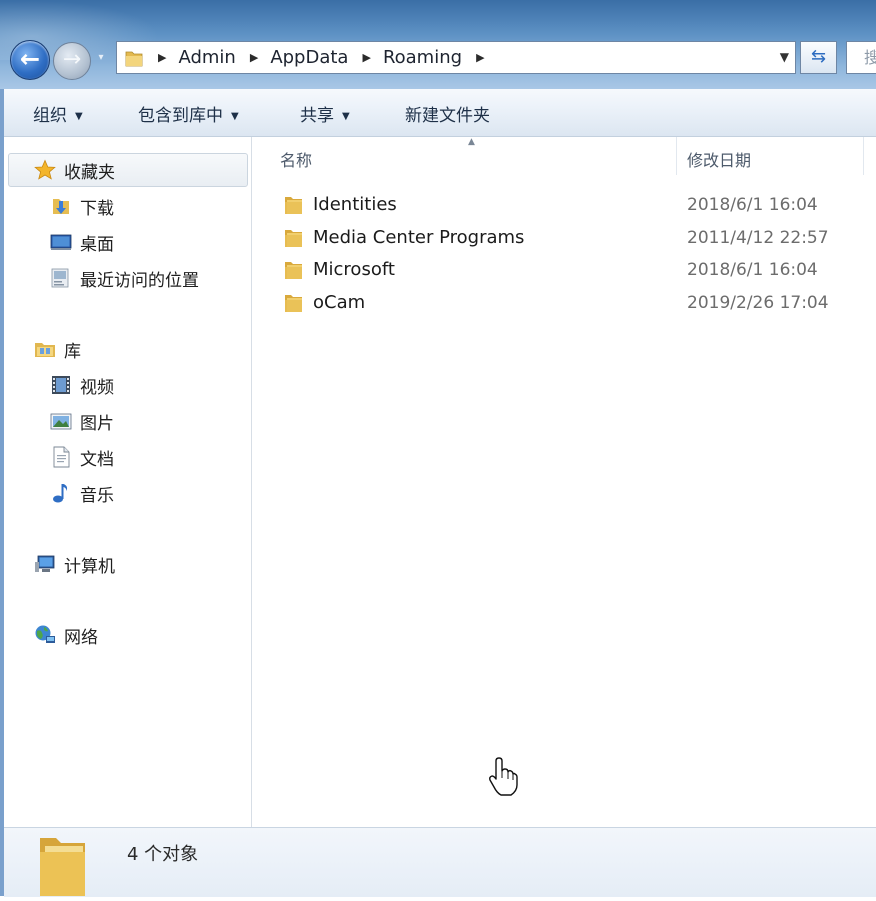  Describe the element at coordinates (296, 159) in the screenshot. I see `column-header-name: 名称` at that location.